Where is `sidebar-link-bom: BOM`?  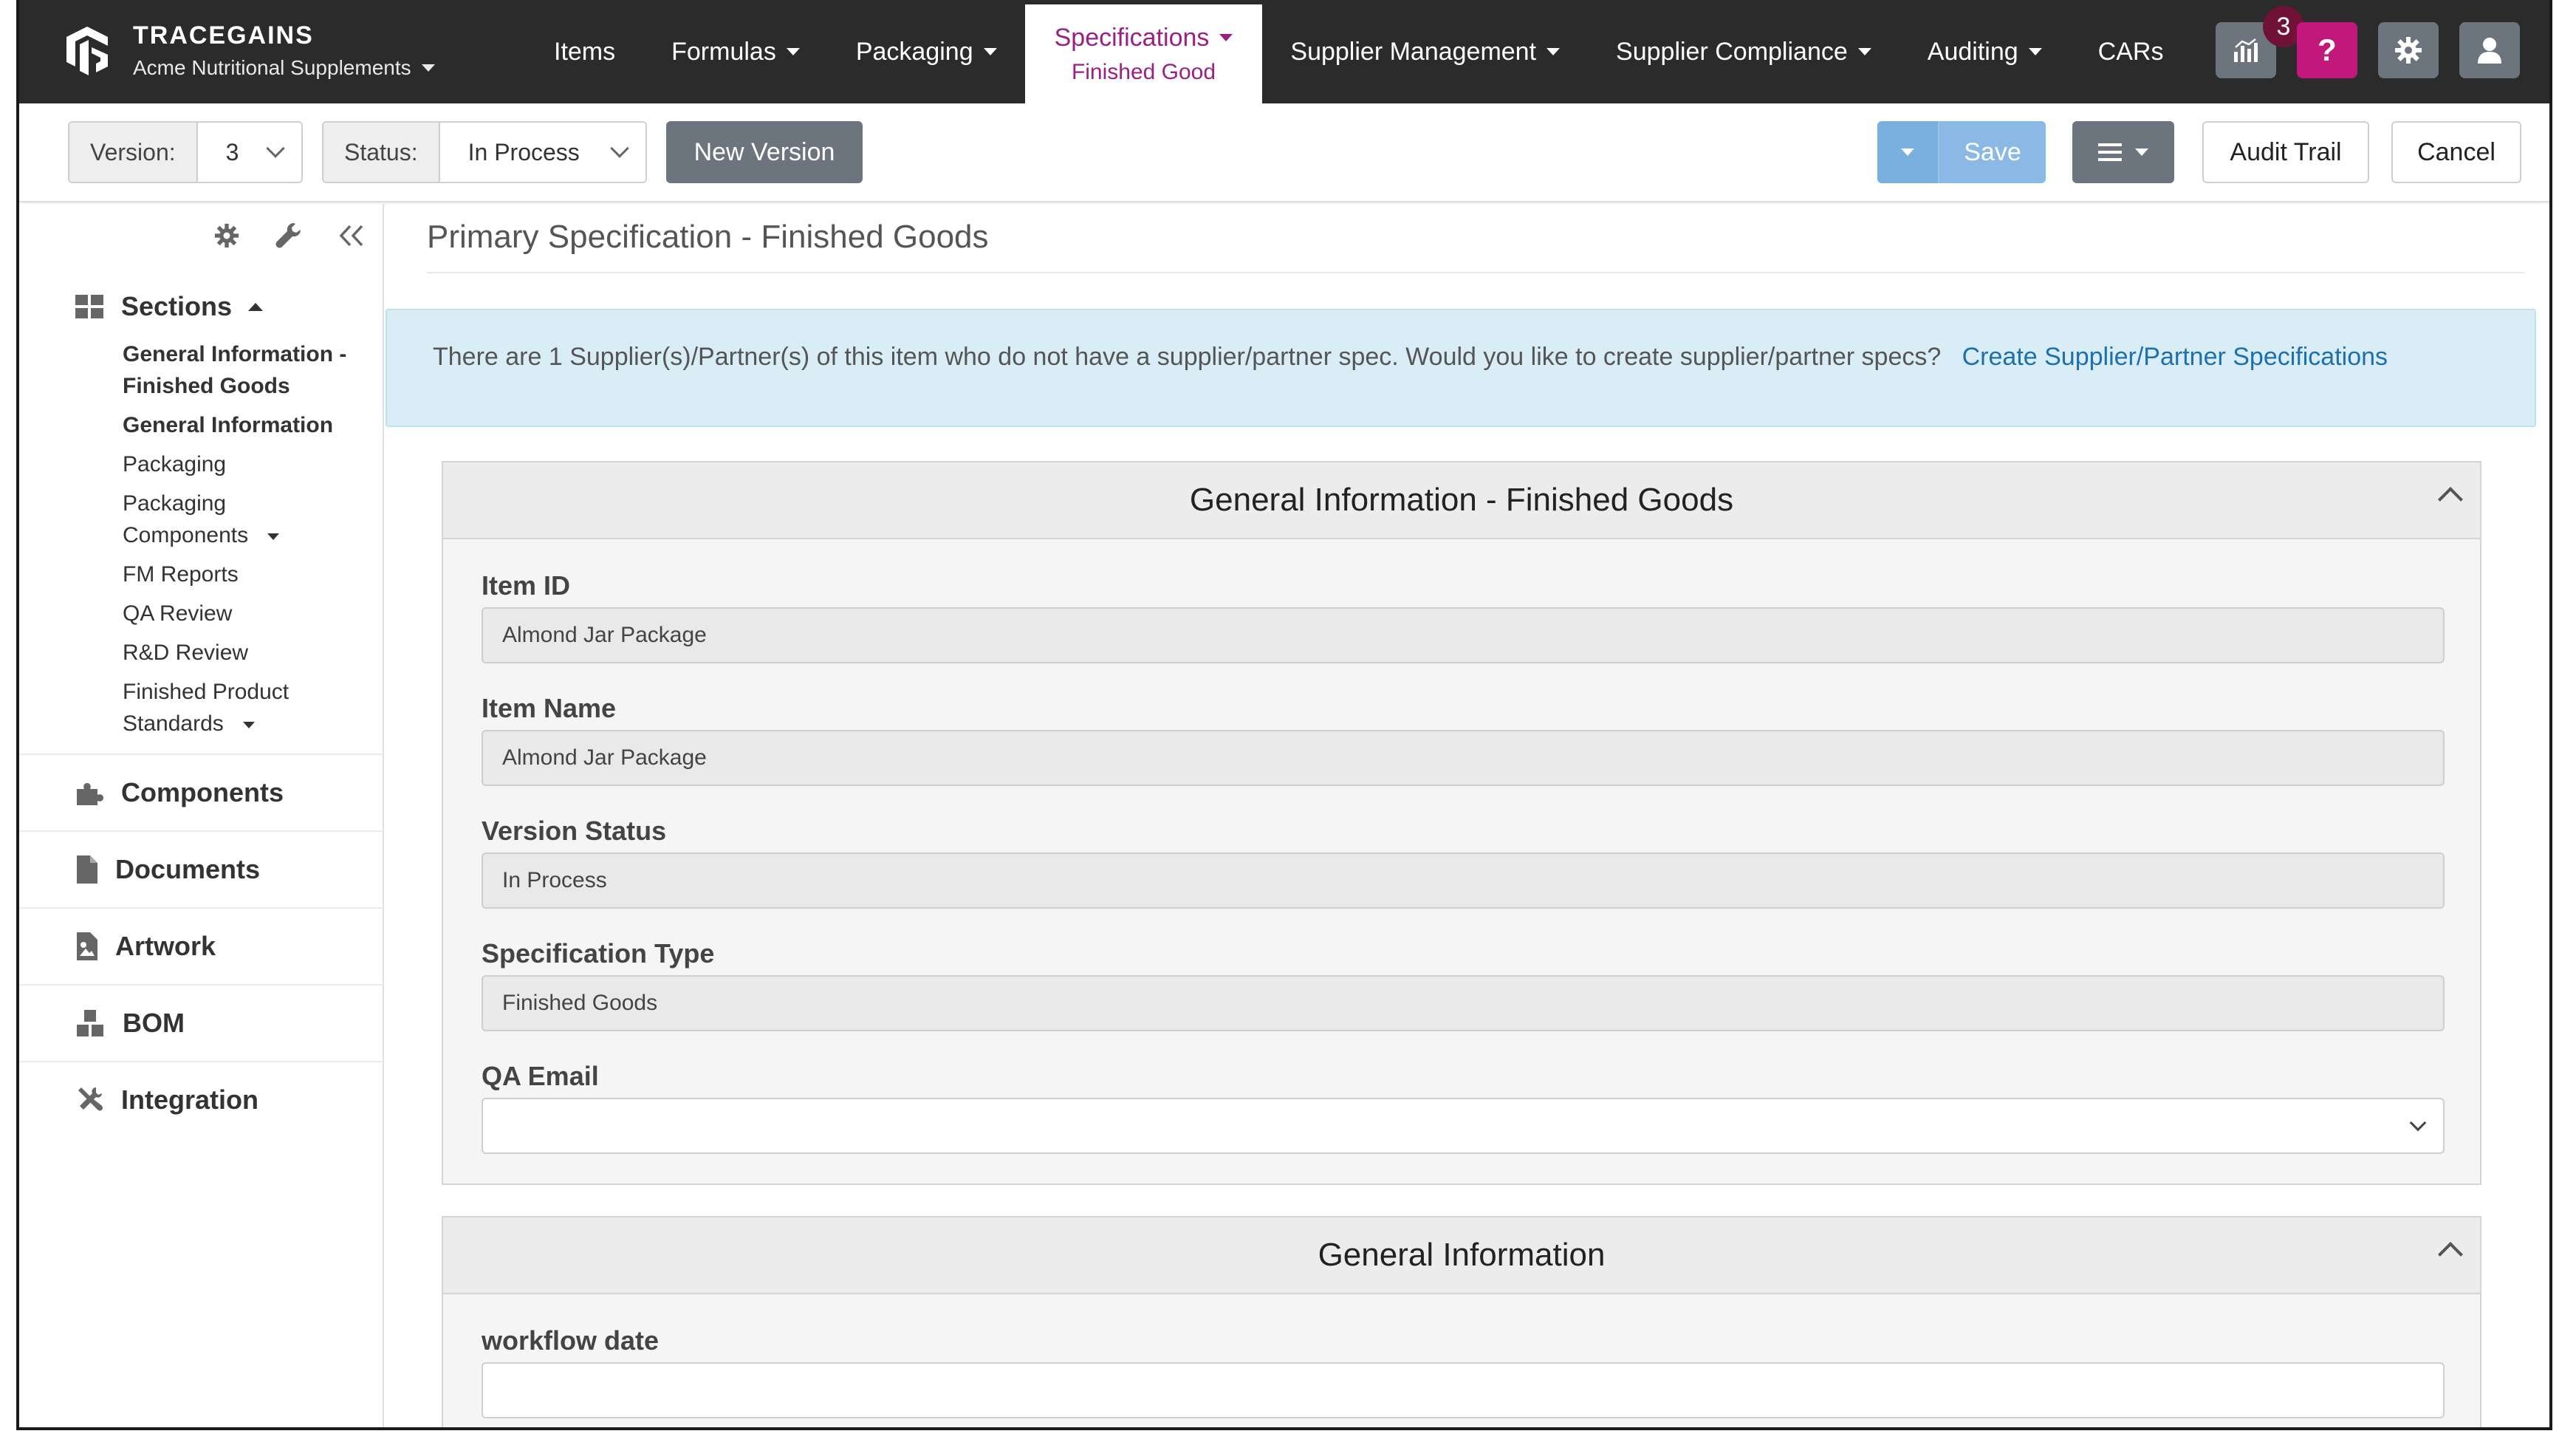
sidebar-link-bom: BOM is located at coordinates (201, 1023).